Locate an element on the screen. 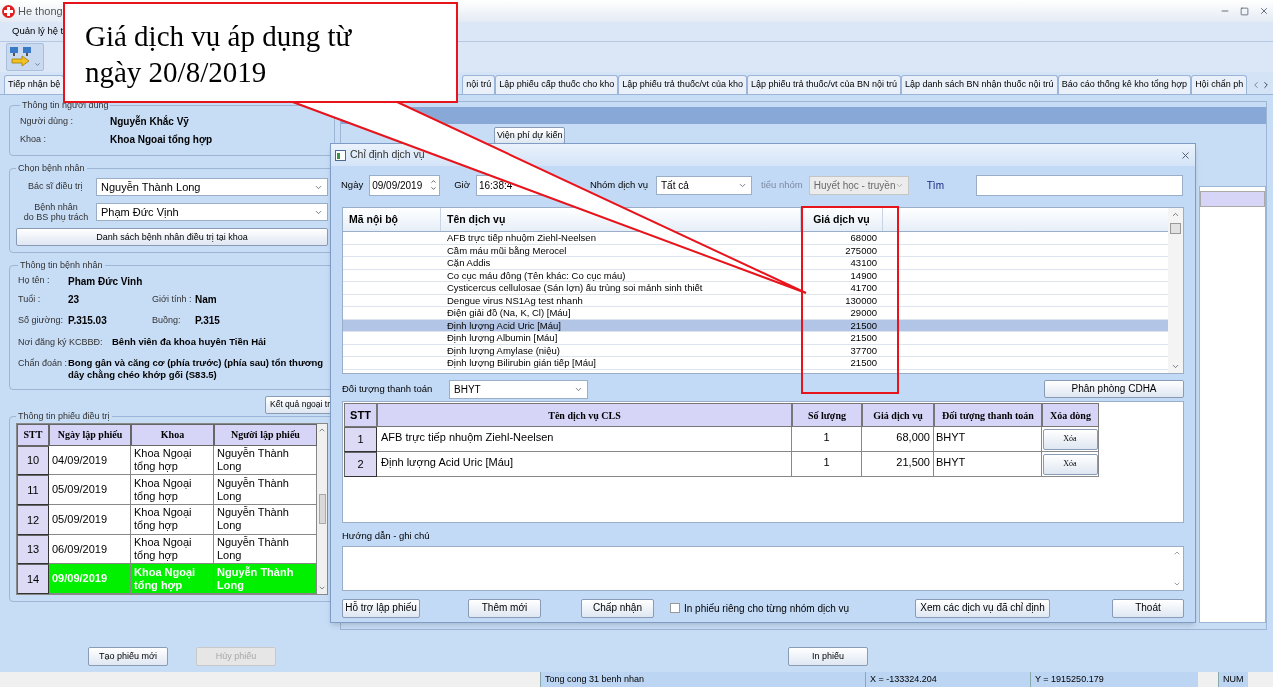  tab: nội trú is located at coordinates (479, 84).